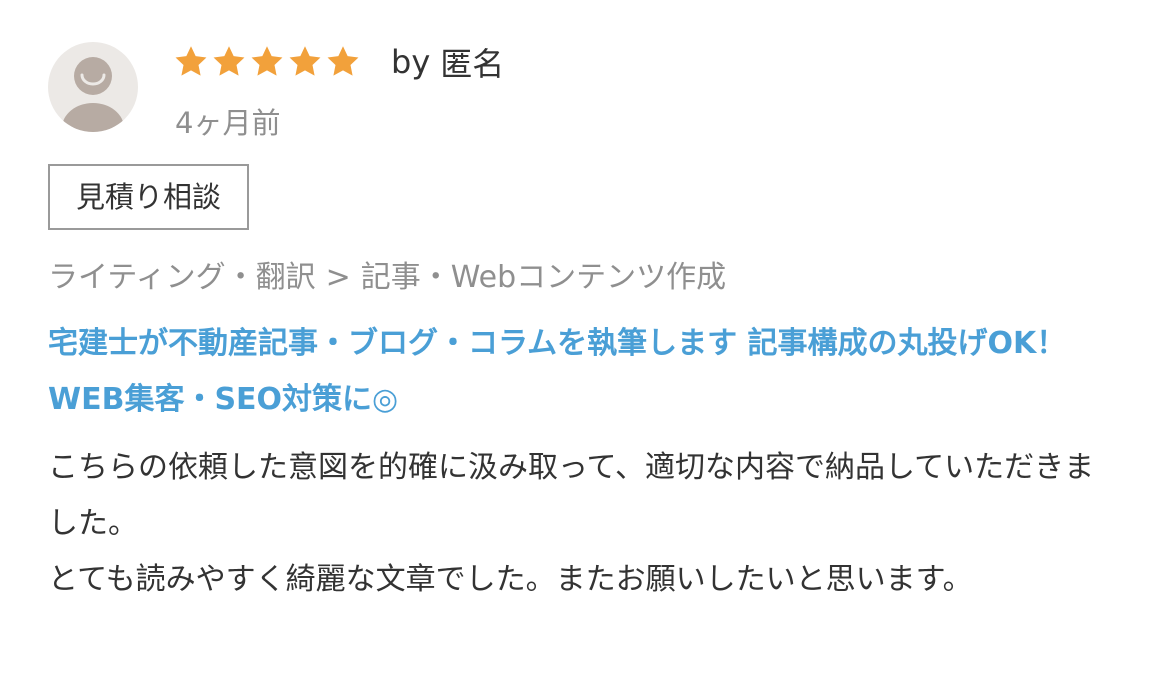 This screenshot has height=687, width=1170. What do you see at coordinates (472, 64) in the screenshot?
I see `reviewer-name: 匿名` at bounding box center [472, 64].